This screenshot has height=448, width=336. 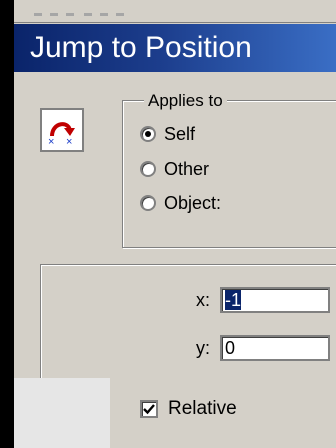 I want to click on y-value: 0, so click(x=230, y=348).